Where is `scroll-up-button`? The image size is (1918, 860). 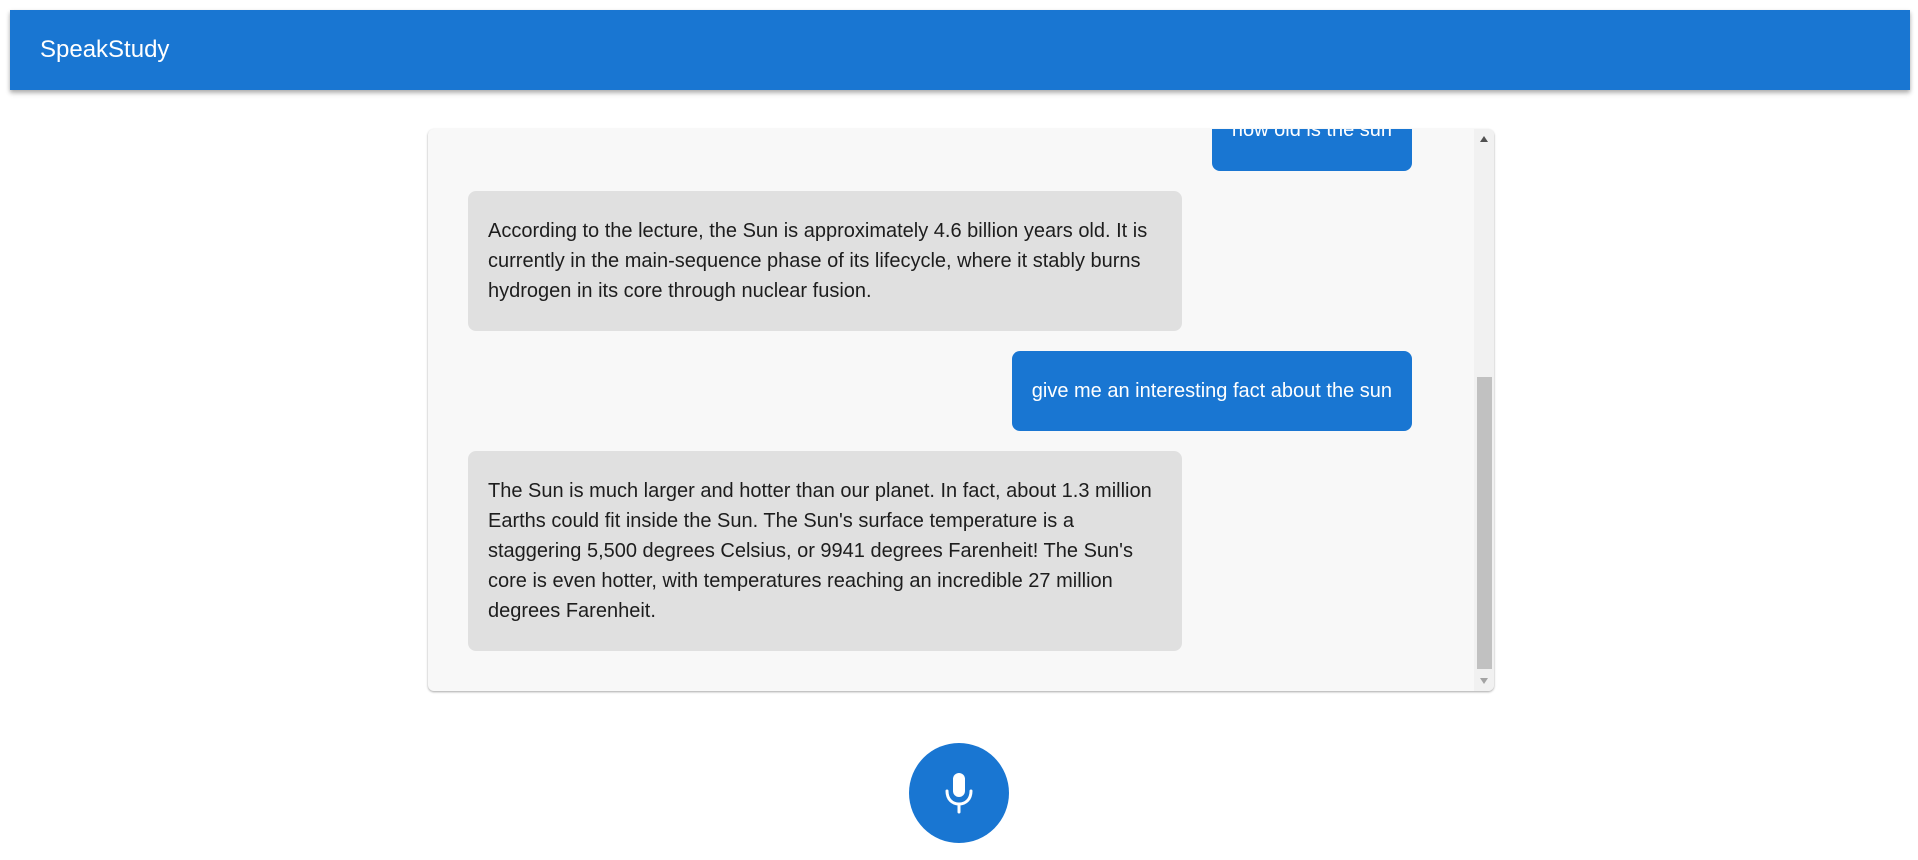 scroll-up-button is located at coordinates (1484, 139).